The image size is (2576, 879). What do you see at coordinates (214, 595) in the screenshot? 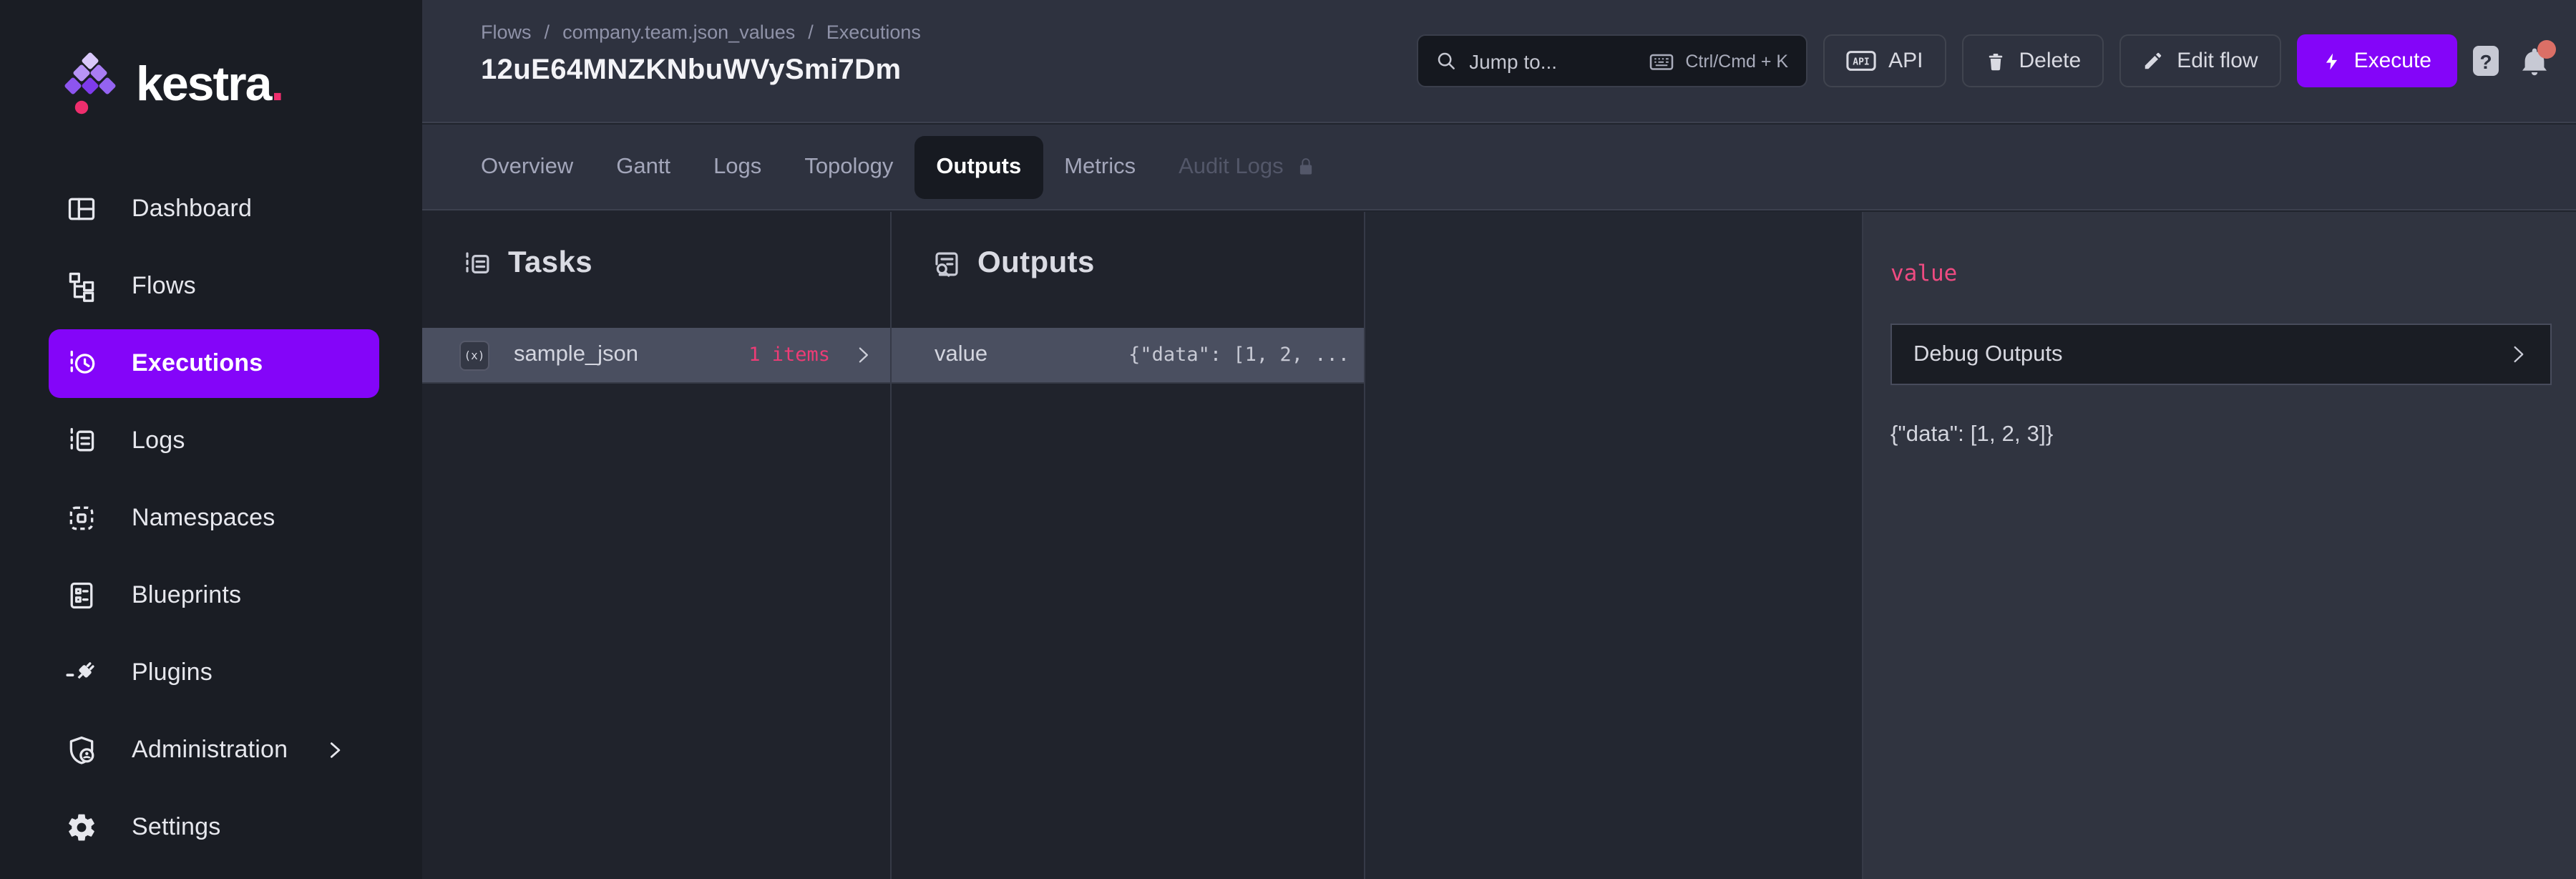
I see `sidebar-item-blueprints: Blueprints` at bounding box center [214, 595].